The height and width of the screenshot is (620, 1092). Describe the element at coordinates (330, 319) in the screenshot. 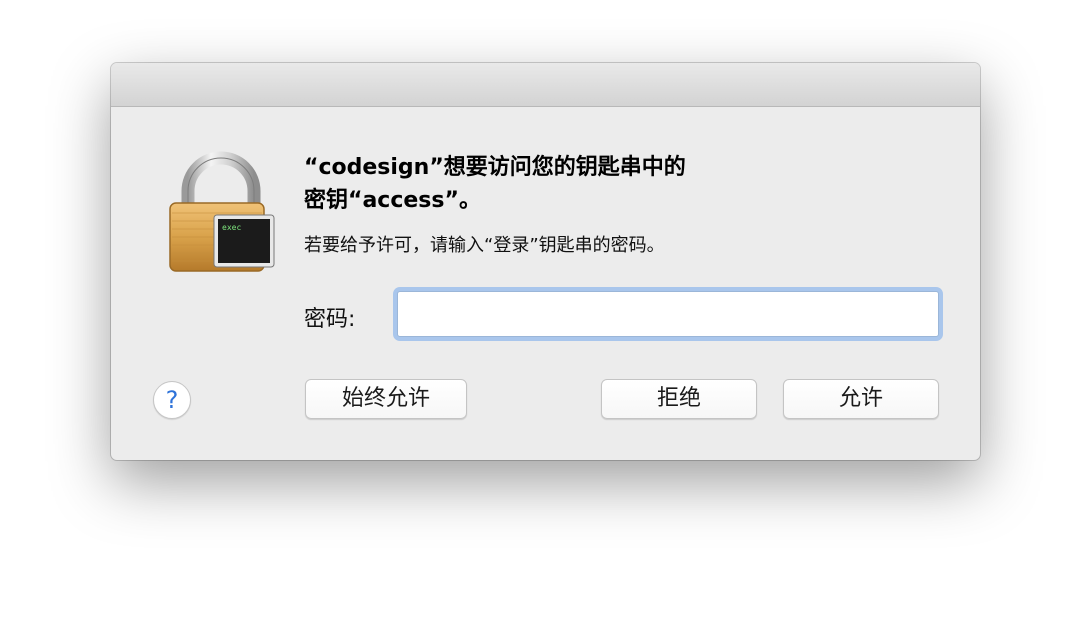

I see `password-label: 密码:` at that location.